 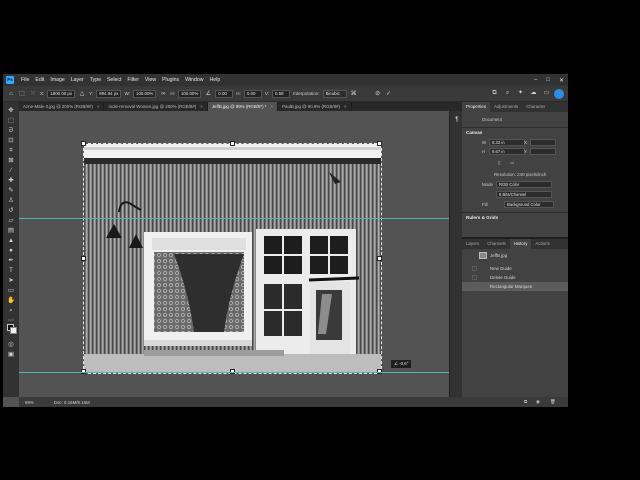 What do you see at coordinates (11, 300) in the screenshot?
I see `hand-tool-icon: ✋` at bounding box center [11, 300].